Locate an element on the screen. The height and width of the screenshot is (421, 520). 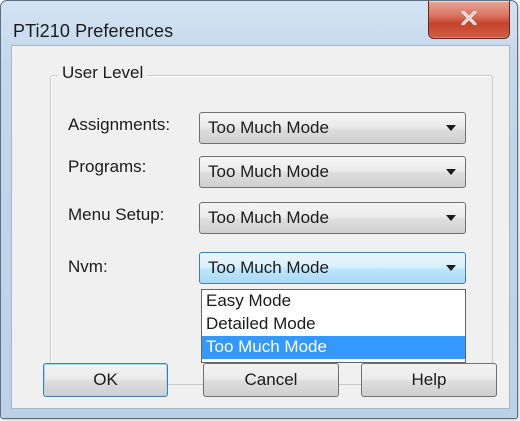
close-button is located at coordinates (469, 20).